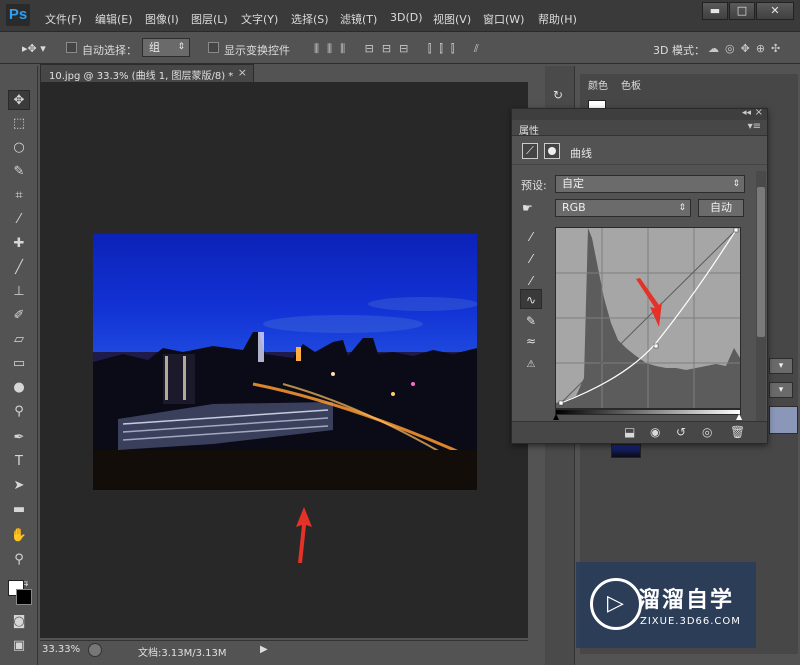 Image resolution: width=800 pixels, height=665 pixels. What do you see at coordinates (358, 19) in the screenshot?
I see `menu-filter: 滤镜(T)` at bounding box center [358, 19].